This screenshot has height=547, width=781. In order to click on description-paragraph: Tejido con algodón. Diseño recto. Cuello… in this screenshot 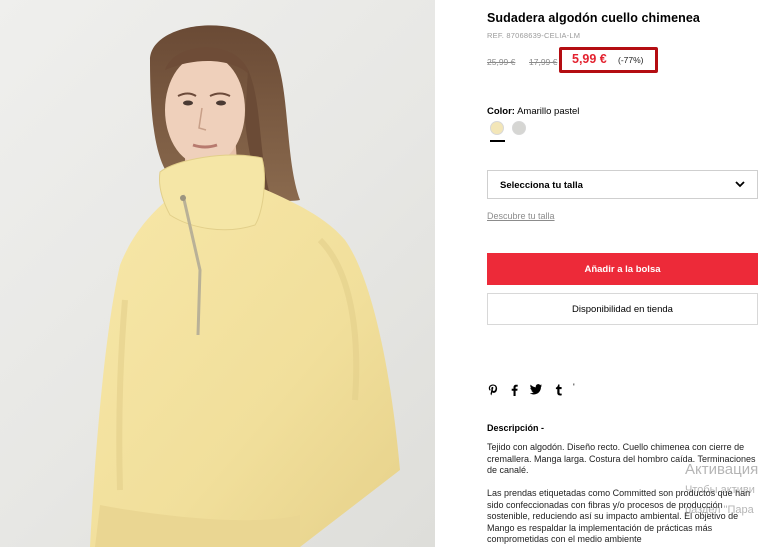, I will do `click(621, 459)`.